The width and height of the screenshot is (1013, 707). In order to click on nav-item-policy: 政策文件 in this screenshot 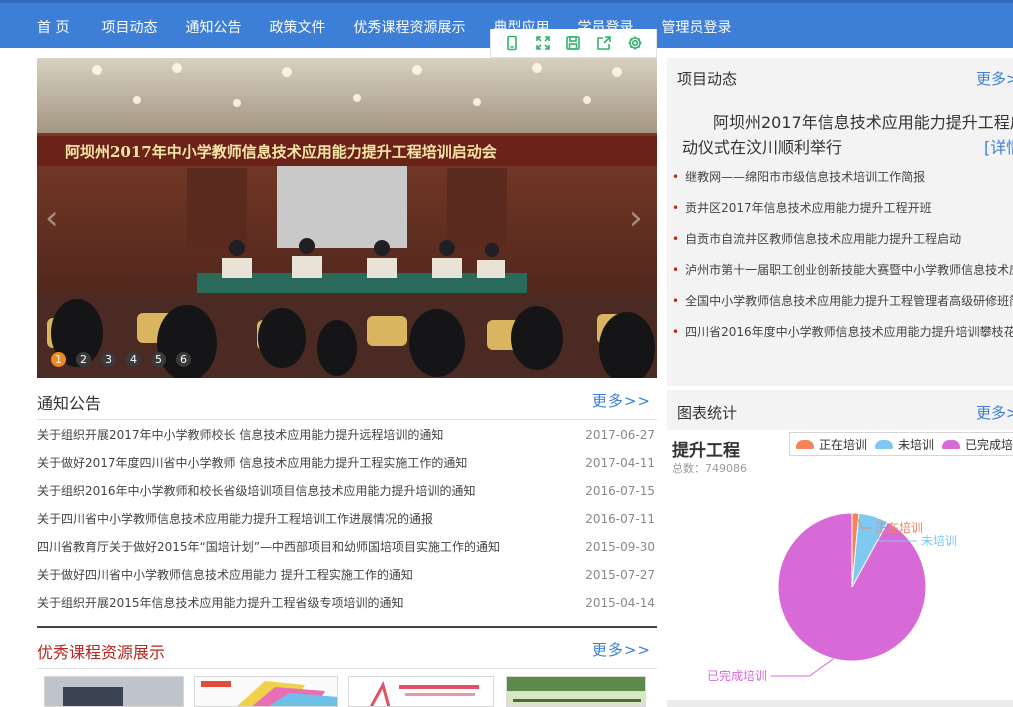, I will do `click(297, 27)`.